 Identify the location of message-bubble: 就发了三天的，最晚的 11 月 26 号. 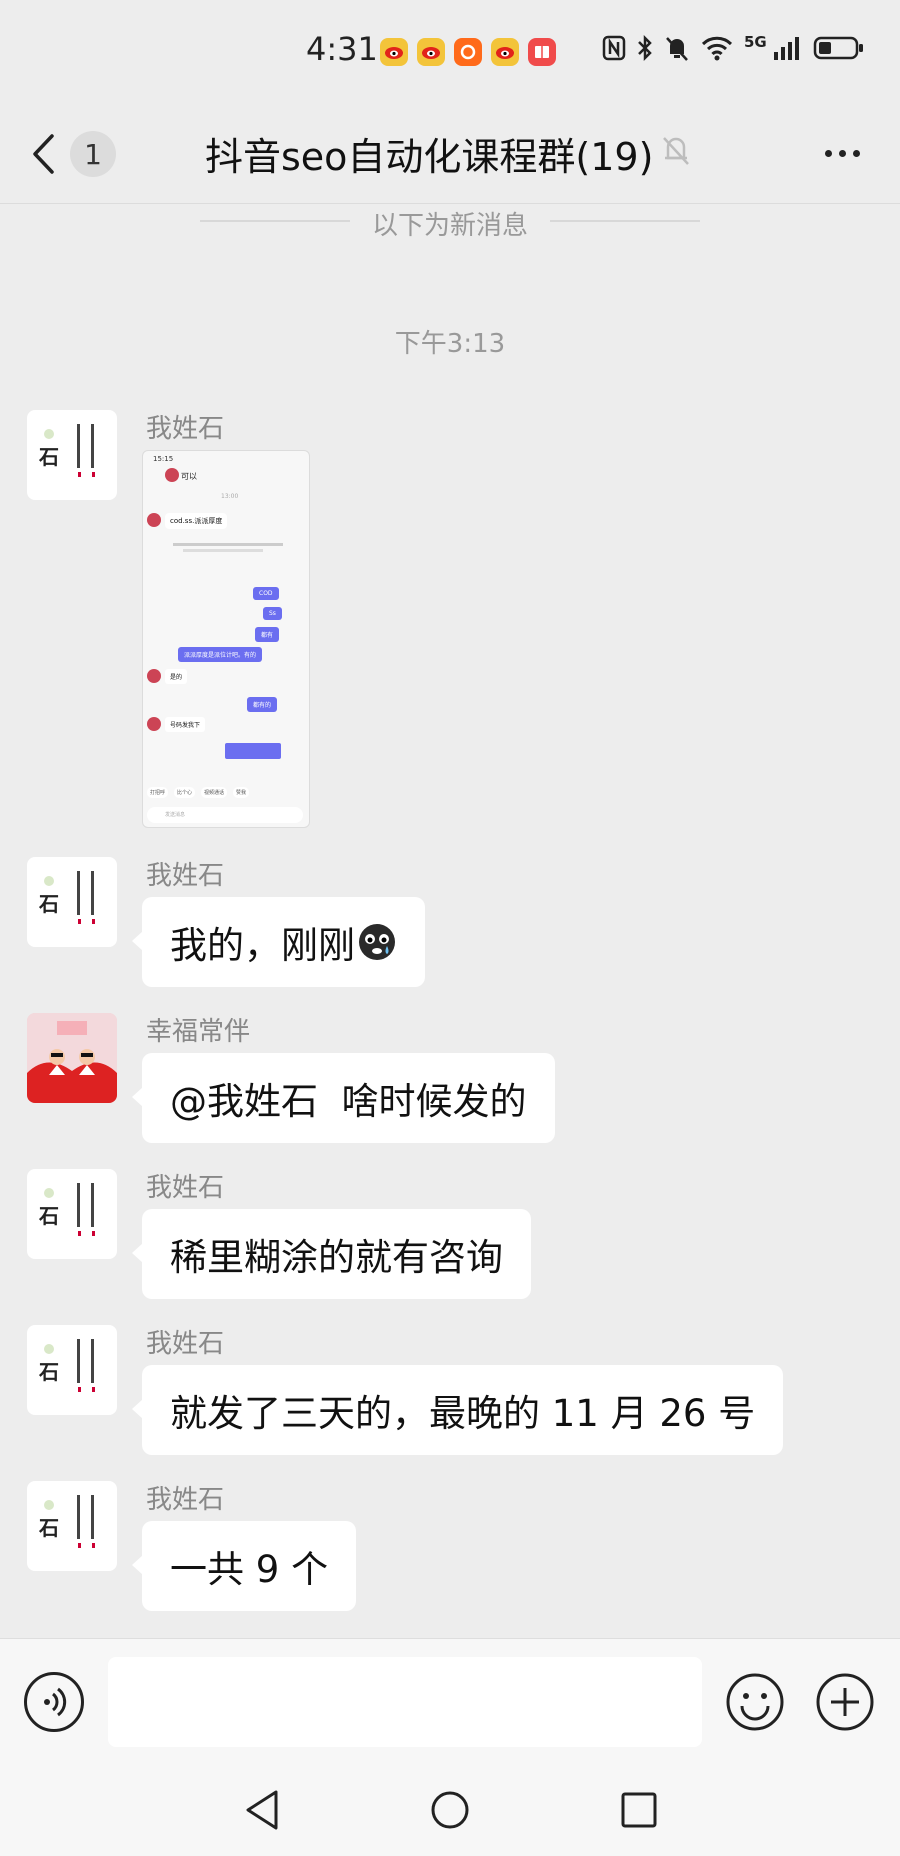
(457, 1410).